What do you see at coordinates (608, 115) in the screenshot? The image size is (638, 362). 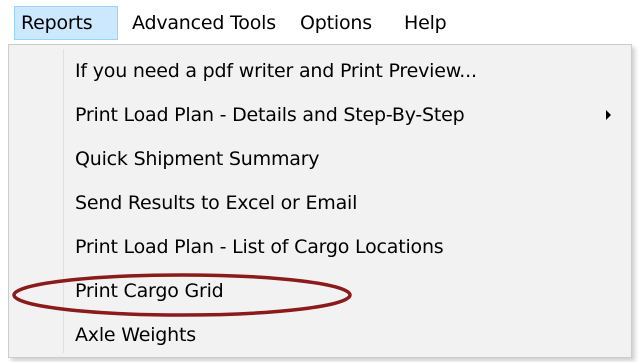 I see `submenu-arrow-icon` at bounding box center [608, 115].